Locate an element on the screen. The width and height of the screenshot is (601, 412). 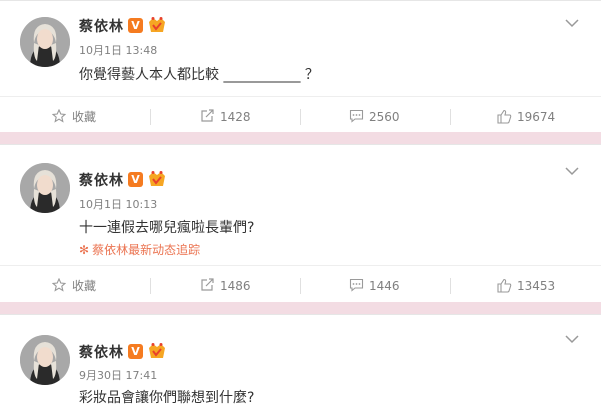
post-timestamp: 10月1日 10:13 is located at coordinates (118, 204).